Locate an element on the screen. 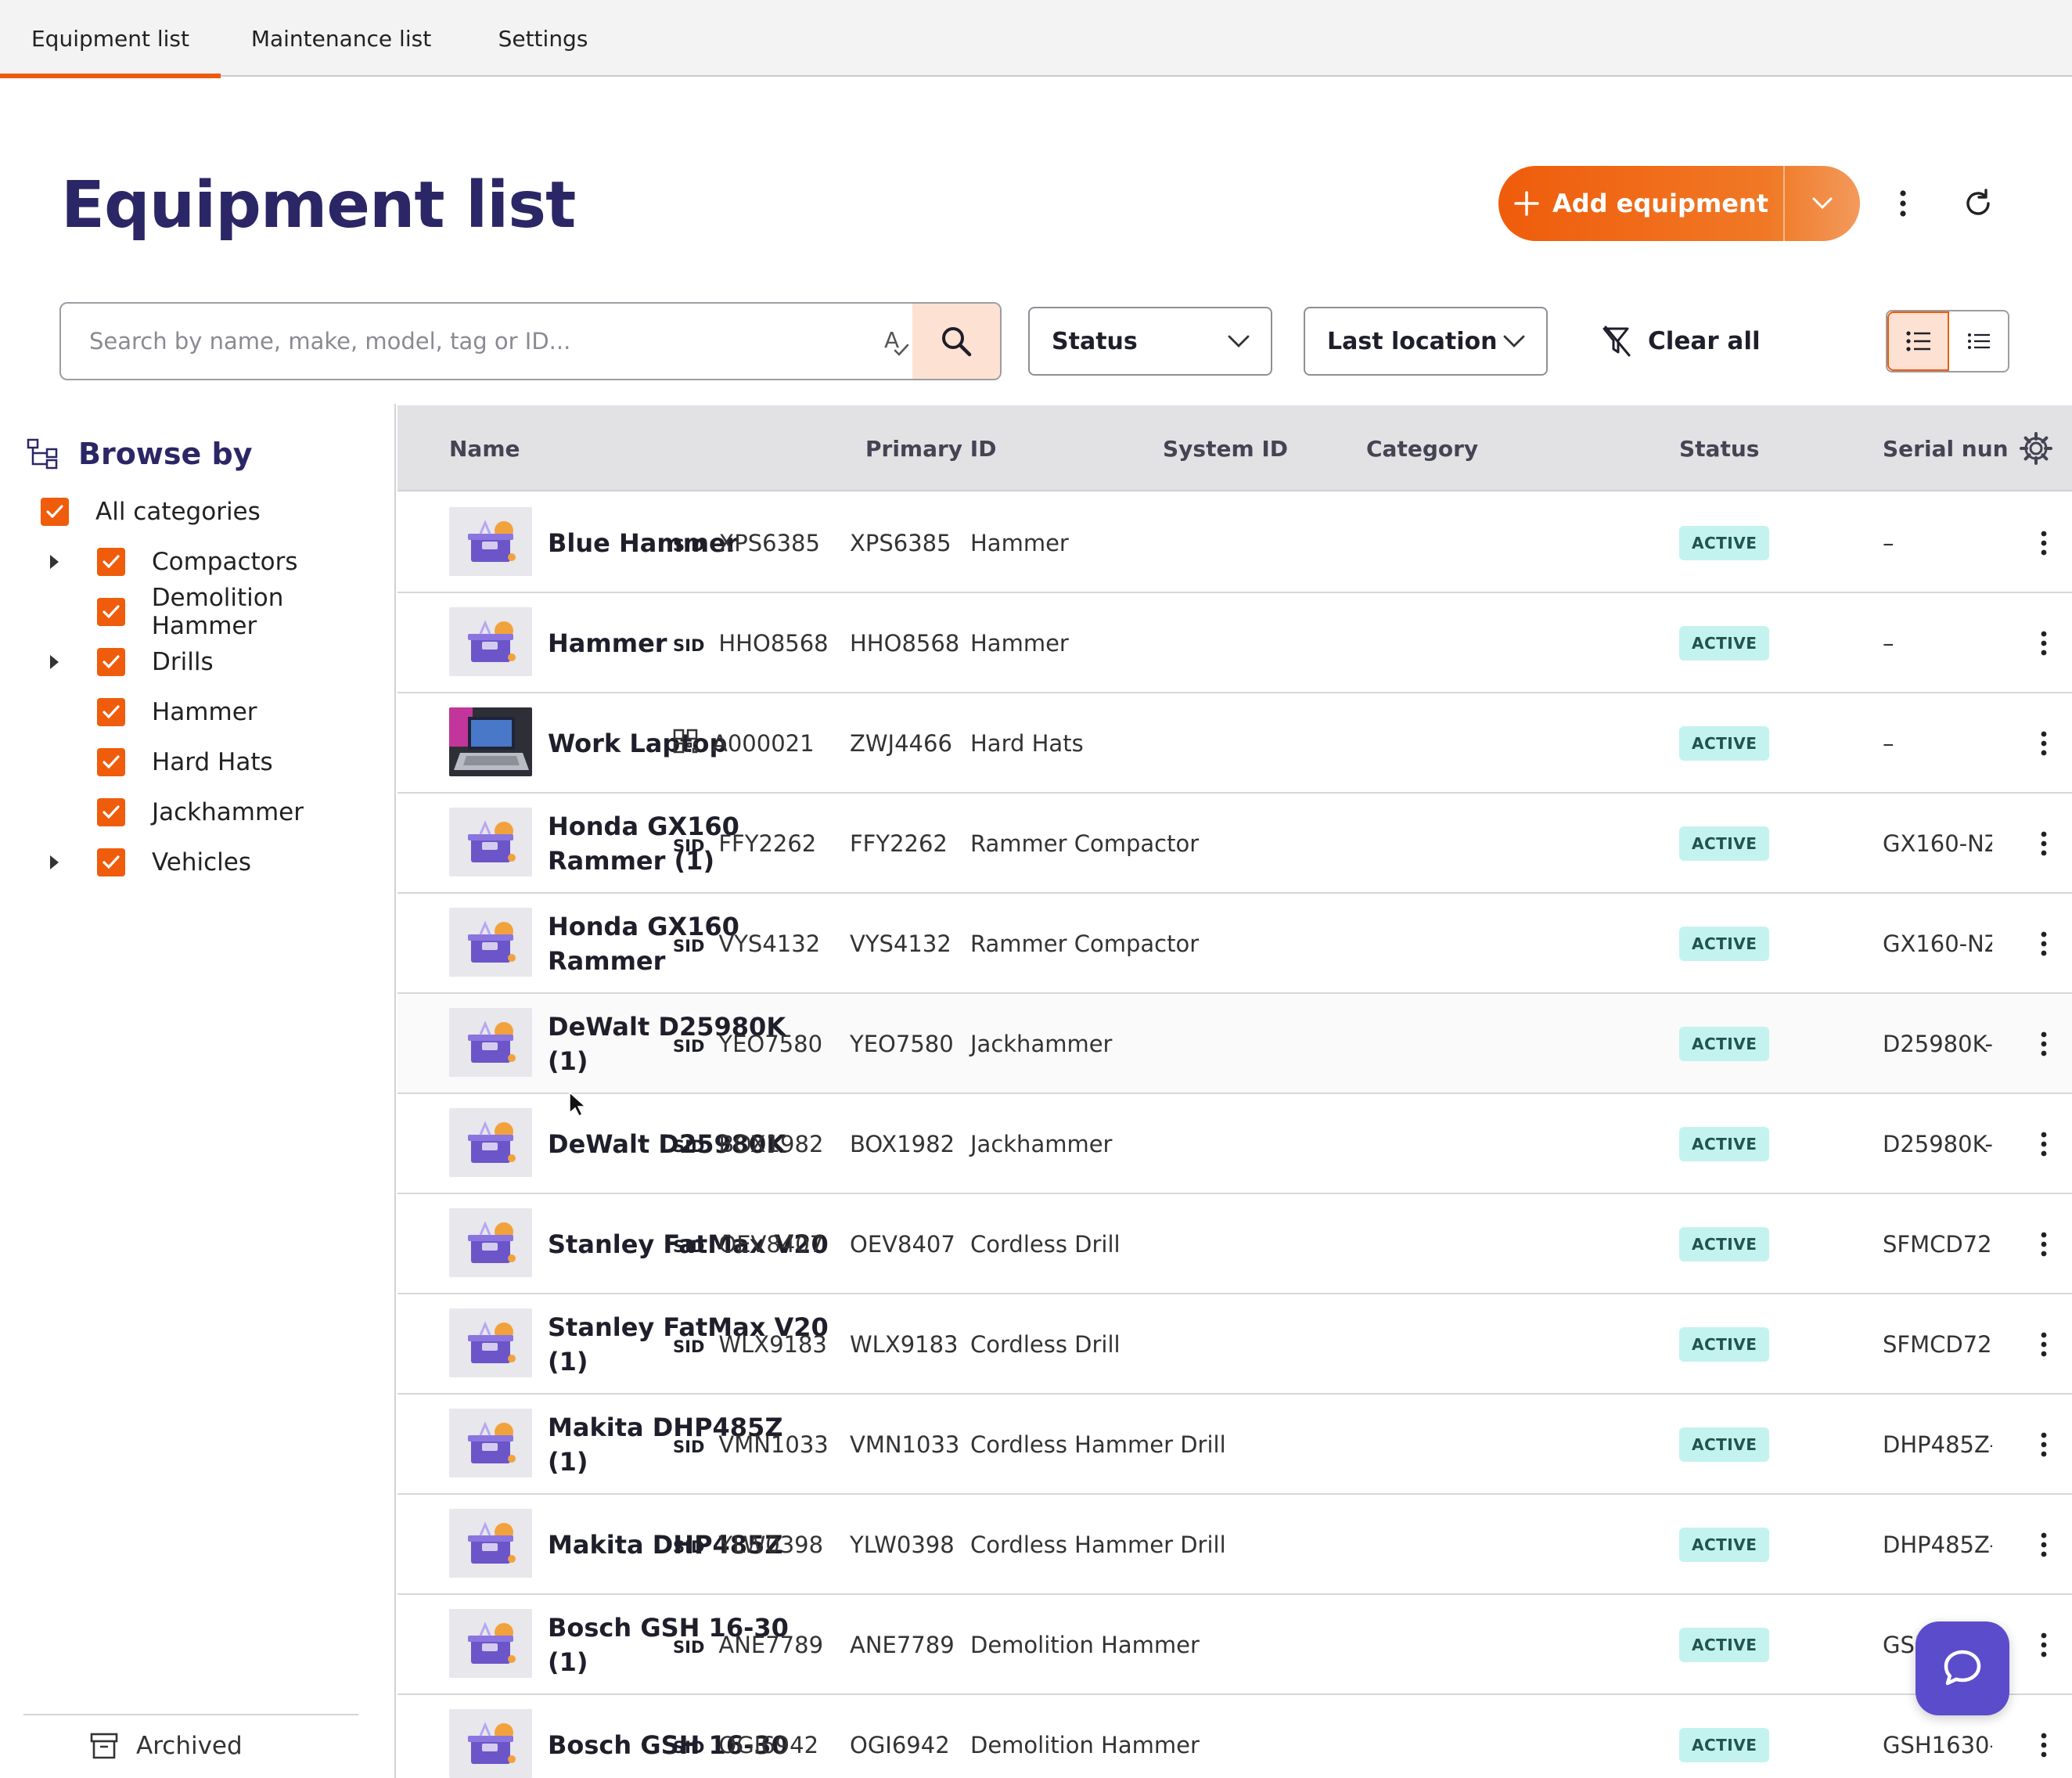 Image resolution: width=2072 pixels, height=1778 pixels. primary-id-cell: SID OEV8407 is located at coordinates (749, 1244).